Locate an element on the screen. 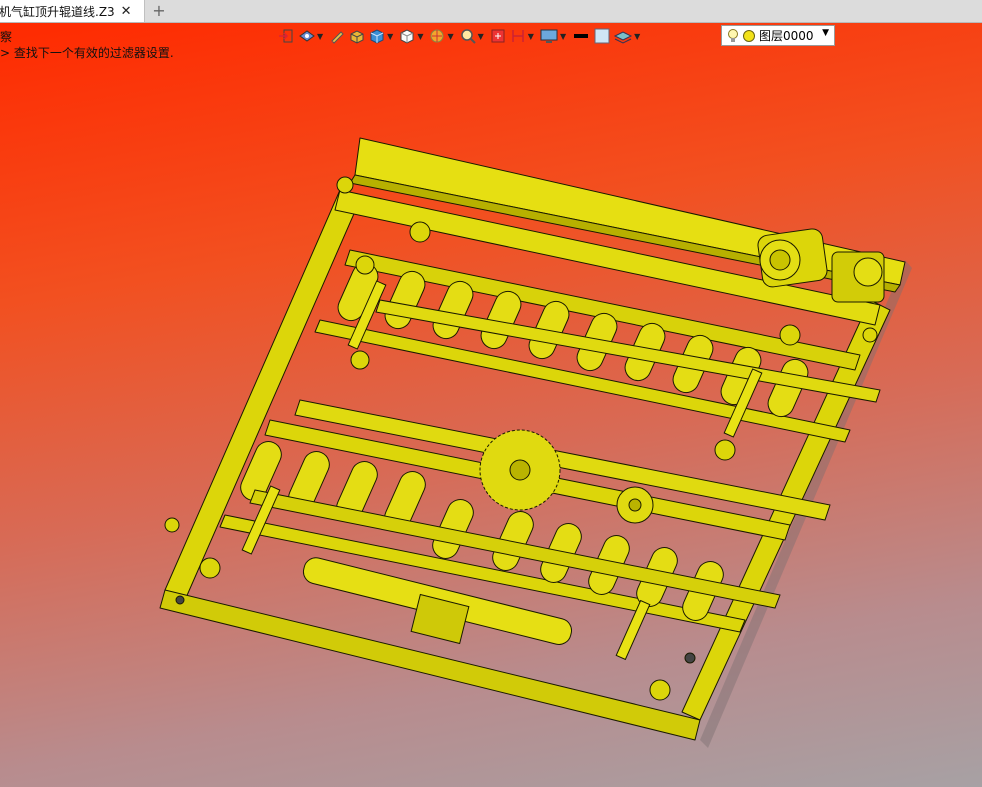  document-tab: 卷机气缸顶升辊道线.Z3 ✕ is located at coordinates (72, 11).